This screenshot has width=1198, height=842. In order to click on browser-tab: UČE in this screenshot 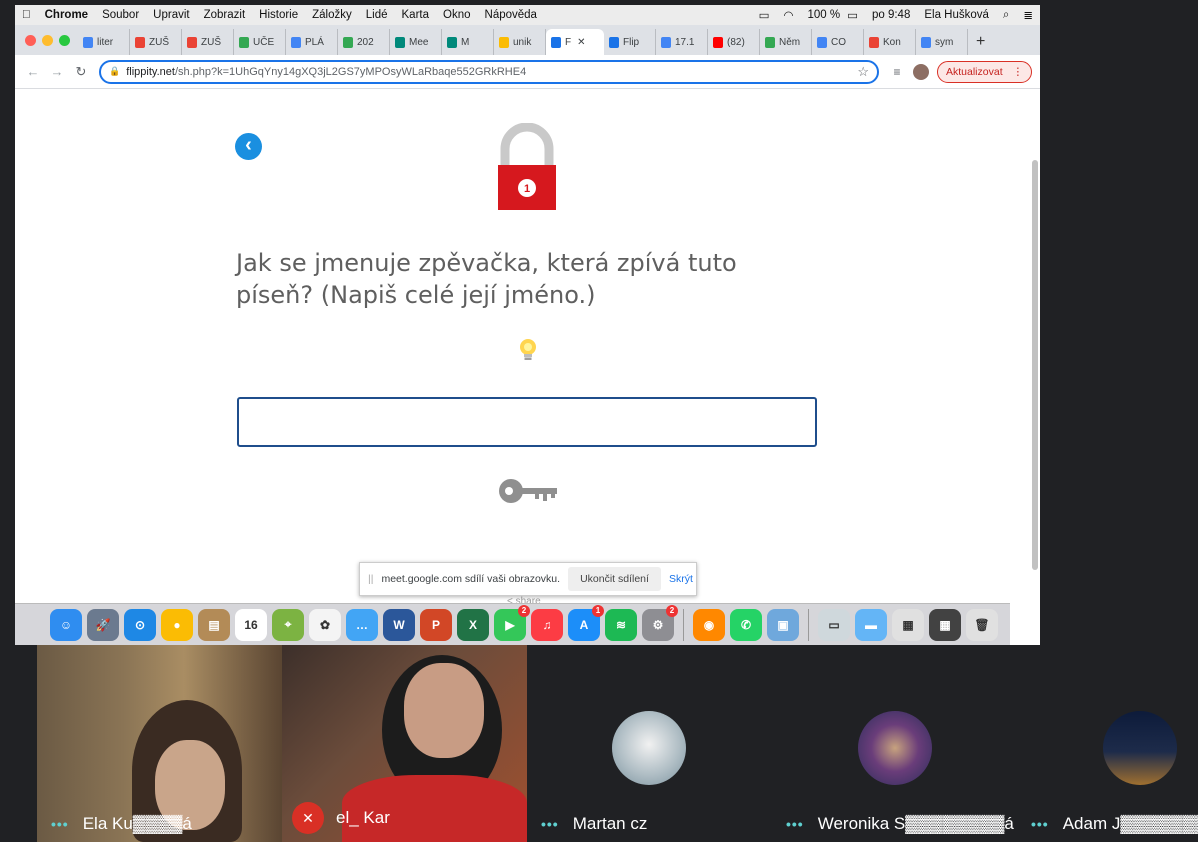, I will do `click(260, 42)`.